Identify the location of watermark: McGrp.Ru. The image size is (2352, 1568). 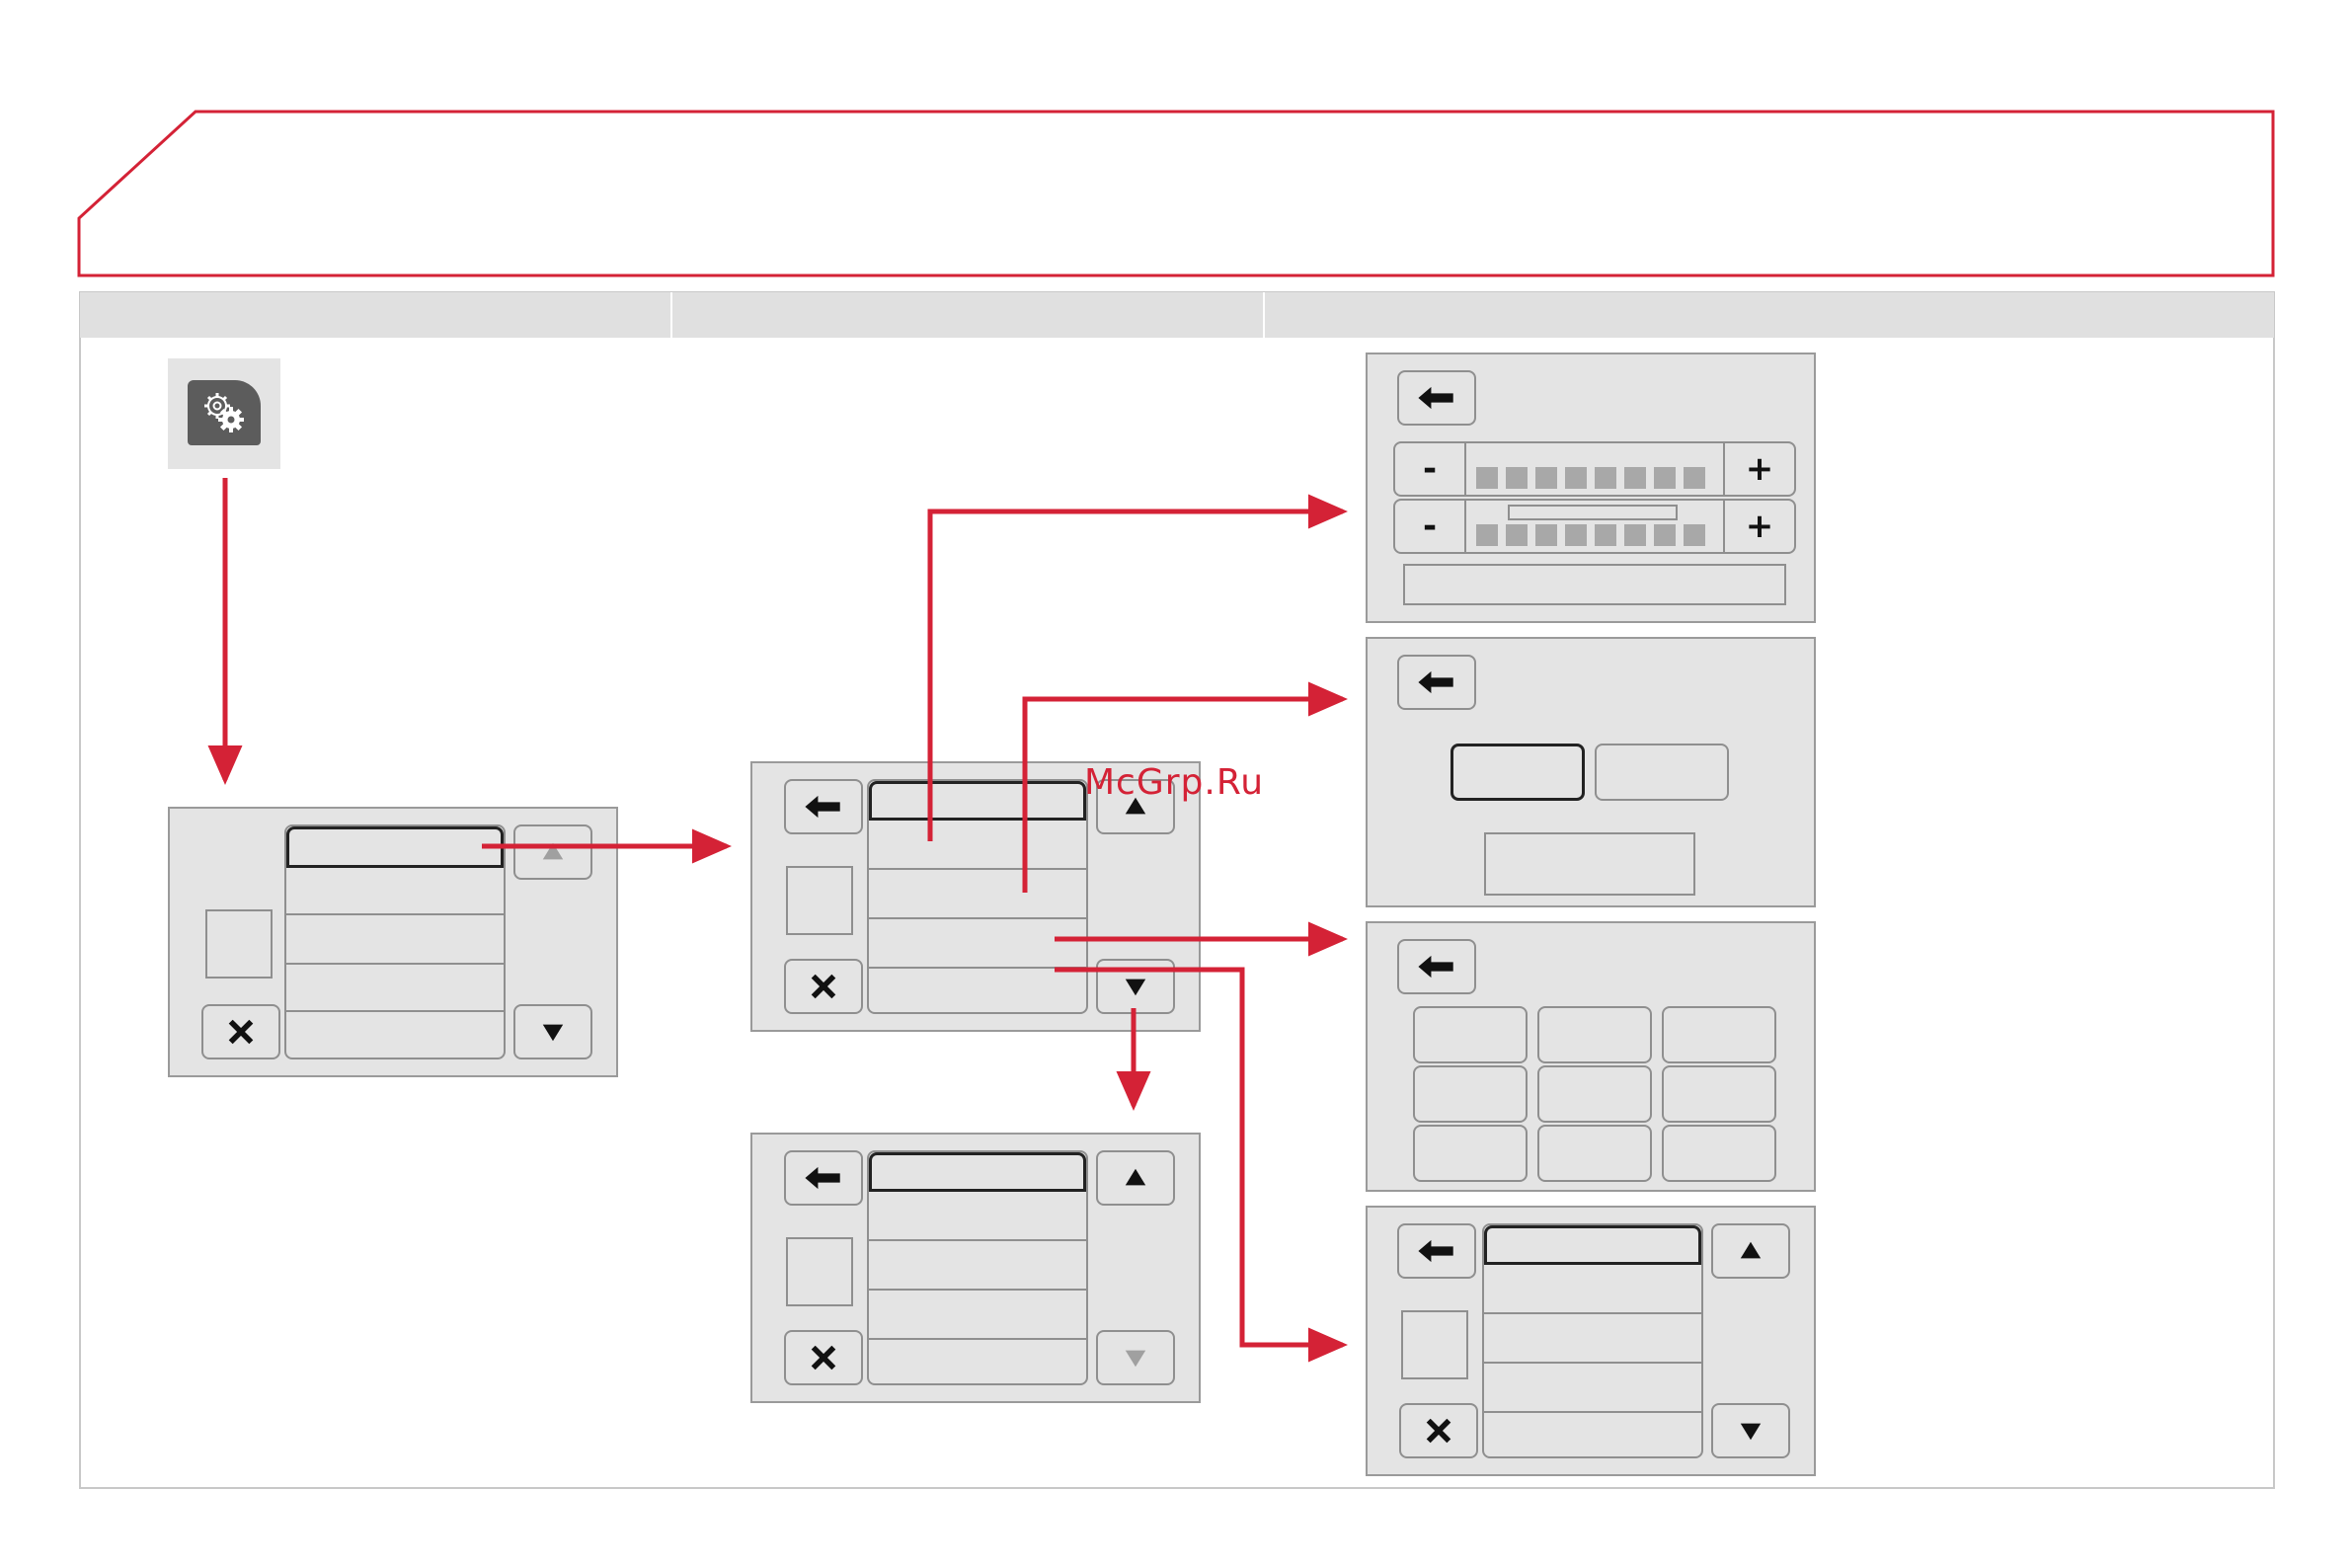
(1174, 783).